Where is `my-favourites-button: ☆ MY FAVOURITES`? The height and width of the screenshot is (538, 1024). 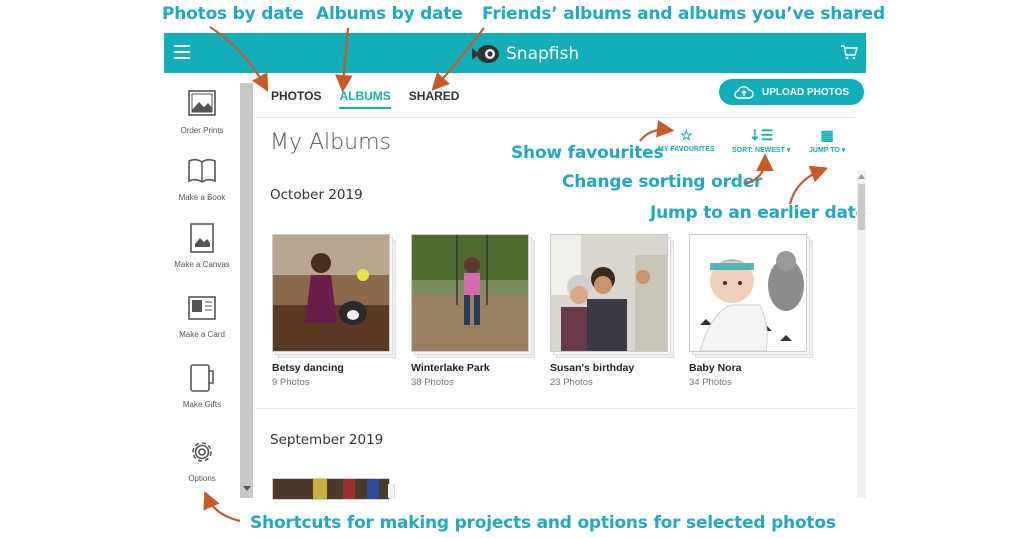
my-favourites-button: ☆ MY FAVOURITES is located at coordinates (686, 140).